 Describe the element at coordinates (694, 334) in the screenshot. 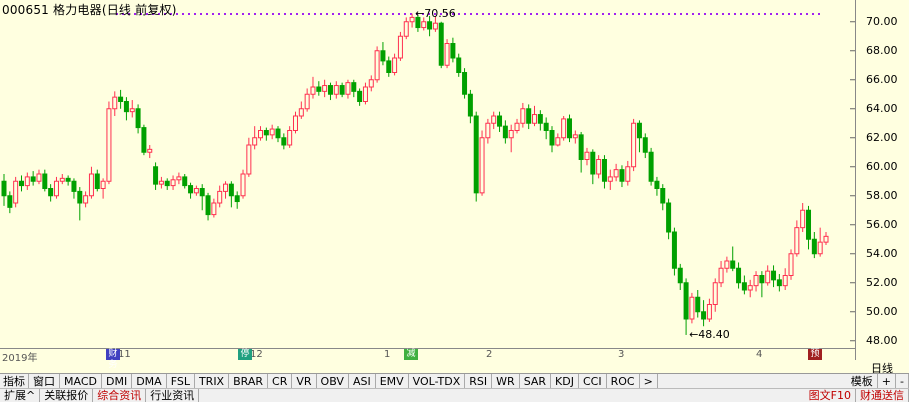

I see `arrow-left-icon: ←` at that location.